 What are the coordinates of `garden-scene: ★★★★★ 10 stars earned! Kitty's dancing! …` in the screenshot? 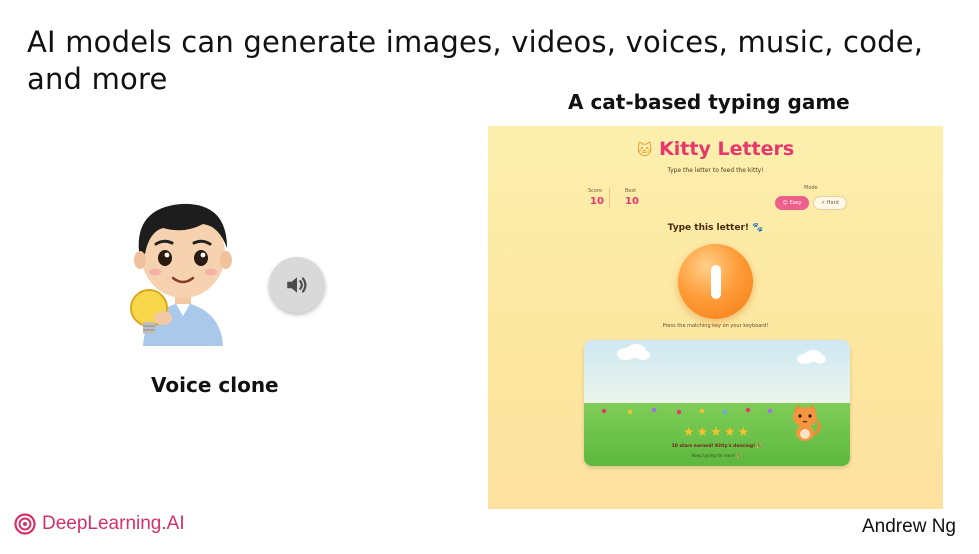 It's located at (717, 403).